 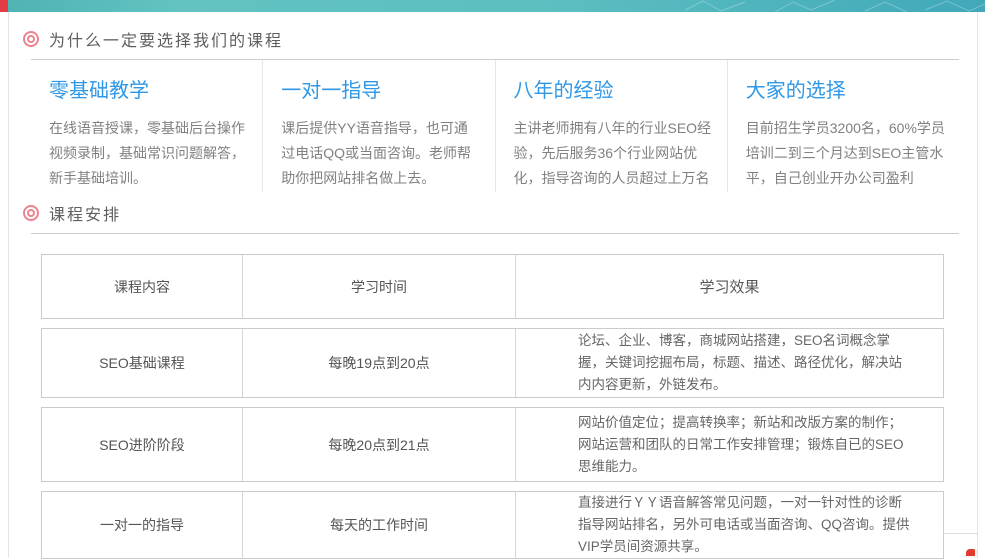 What do you see at coordinates (492, 6) in the screenshot?
I see `top-bar` at bounding box center [492, 6].